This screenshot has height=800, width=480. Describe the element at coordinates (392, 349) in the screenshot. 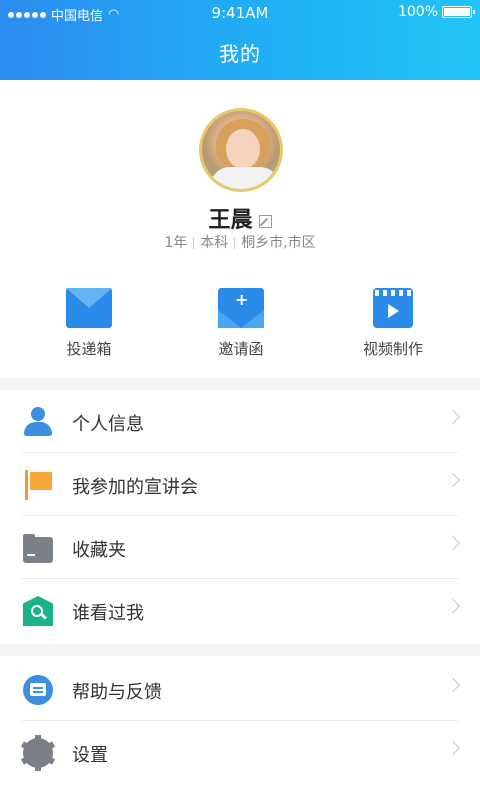

I see `shortcut-label: 视频制作` at that location.